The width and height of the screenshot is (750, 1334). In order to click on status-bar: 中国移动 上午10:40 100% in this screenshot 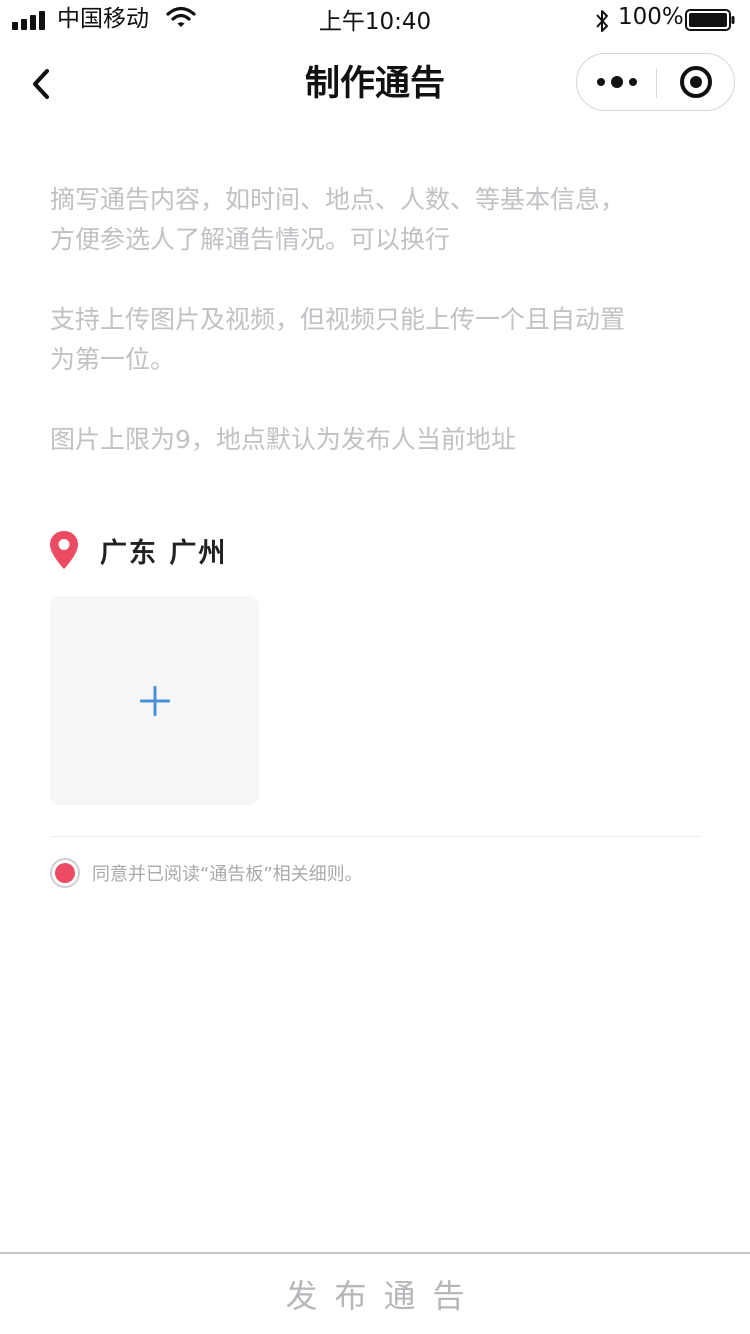, I will do `click(375, 21)`.